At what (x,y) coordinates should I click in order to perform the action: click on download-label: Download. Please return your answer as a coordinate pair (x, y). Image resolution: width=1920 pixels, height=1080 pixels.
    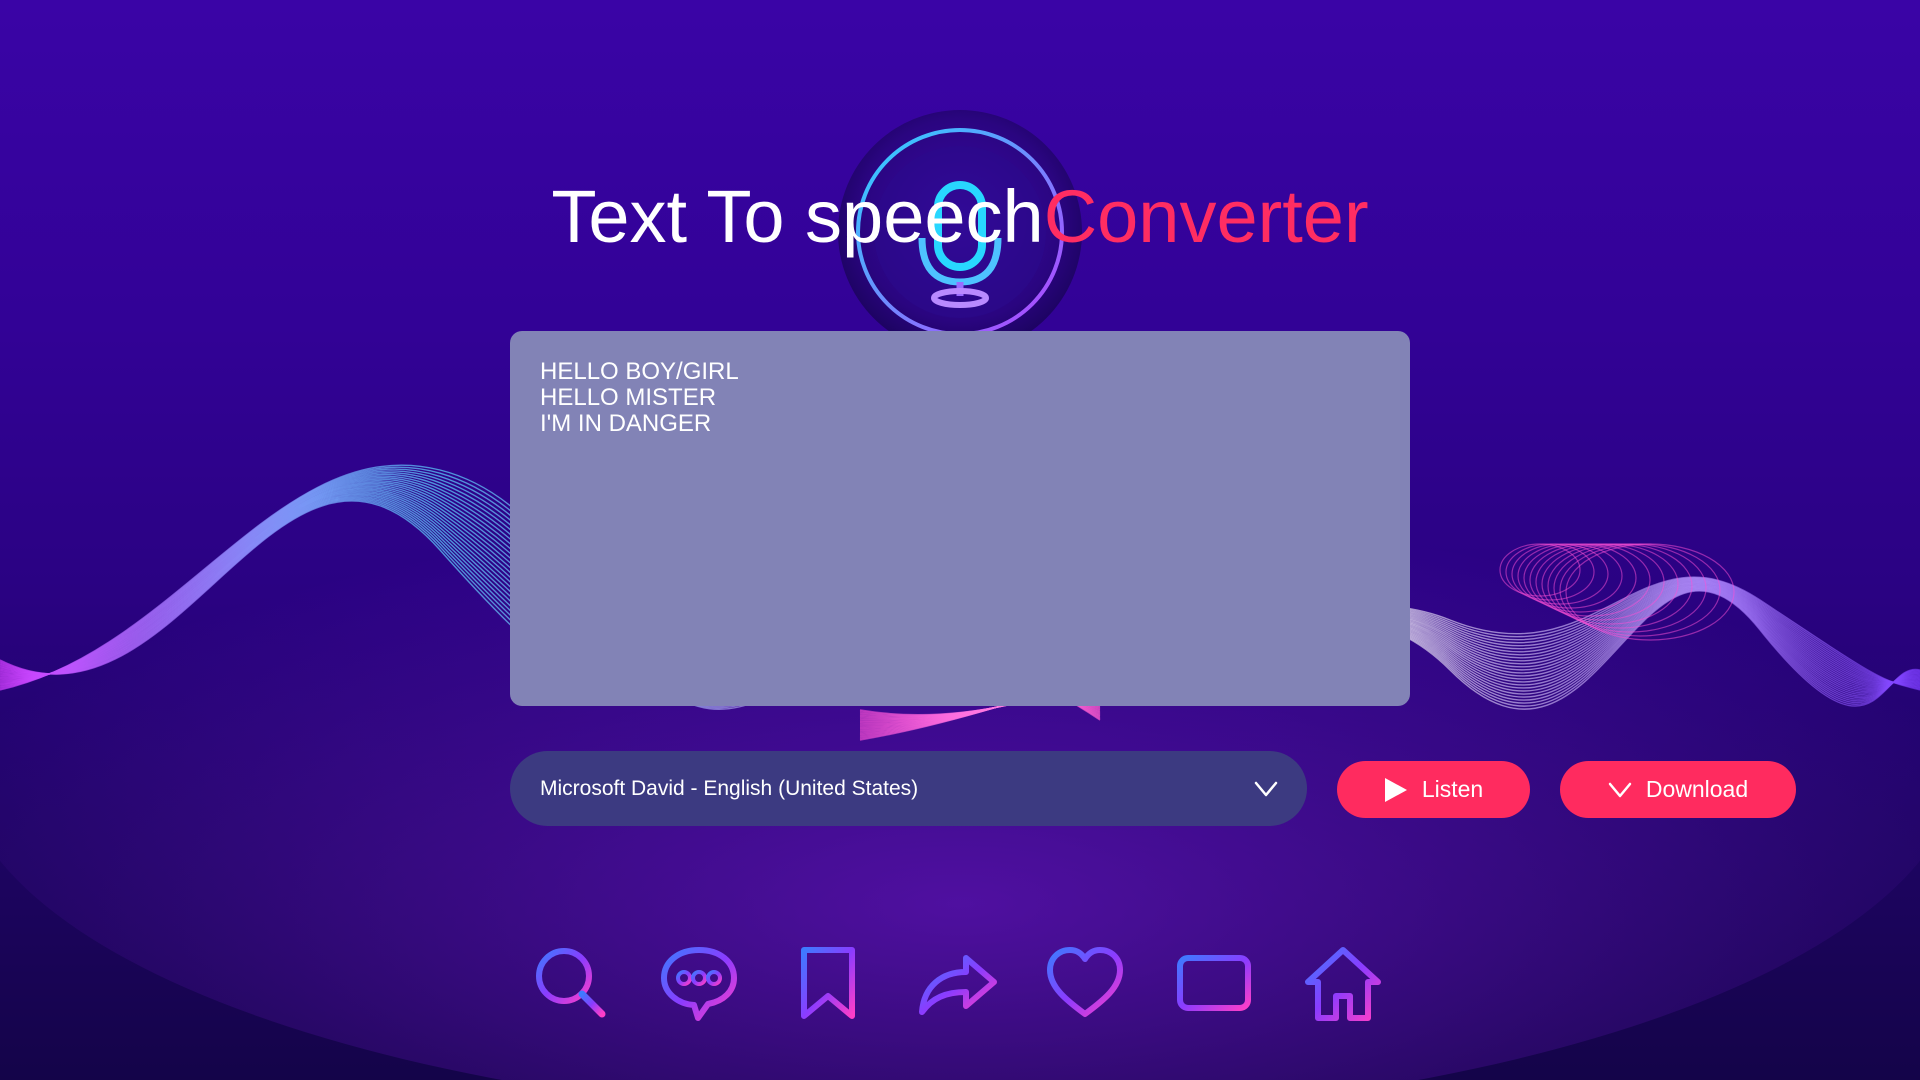
    Looking at the image, I should click on (1697, 789).